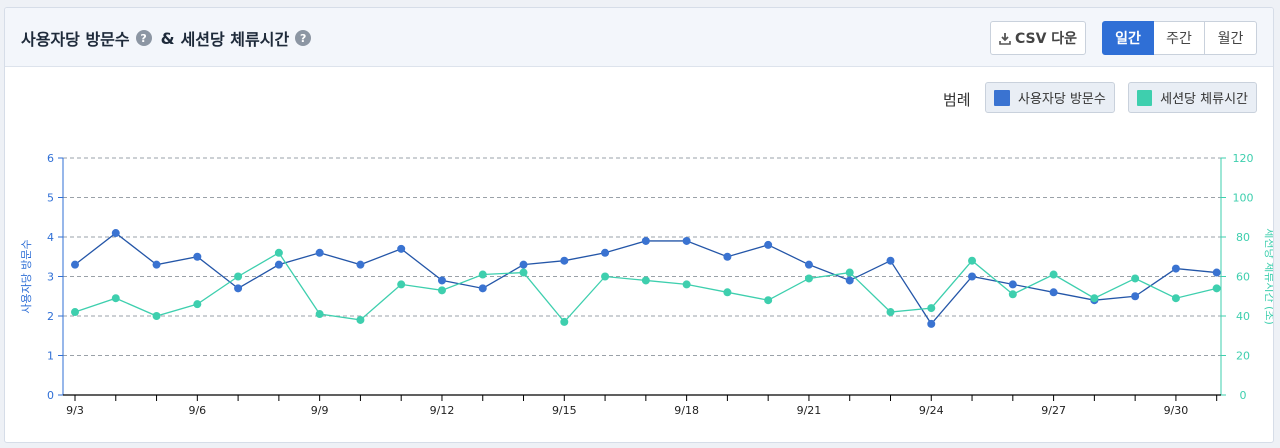  I want to click on y-left-tick-label: 0, so click(50, 395).